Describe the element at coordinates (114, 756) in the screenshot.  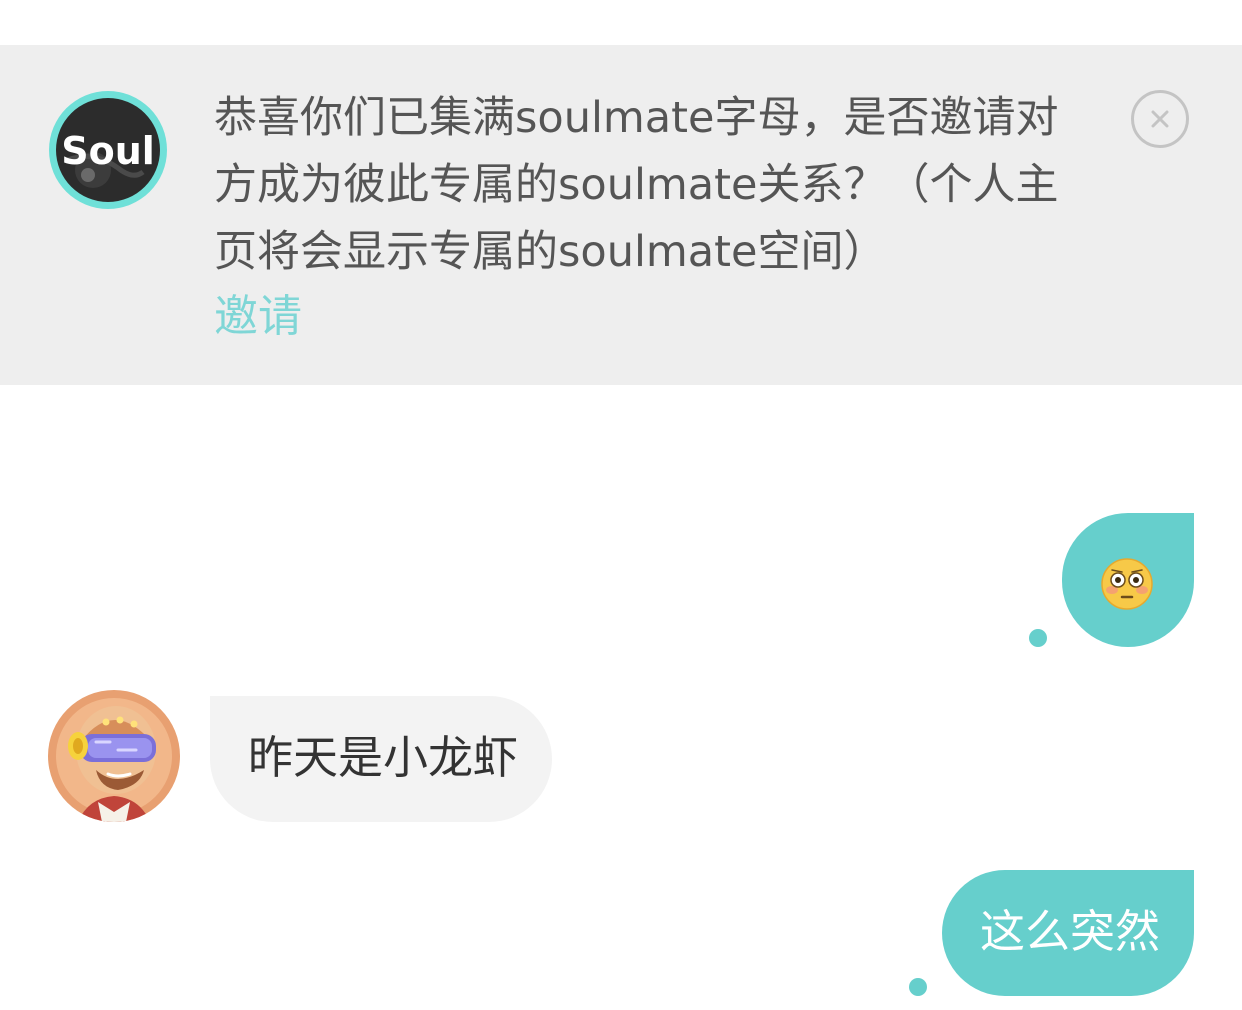
I see `avatar` at that location.